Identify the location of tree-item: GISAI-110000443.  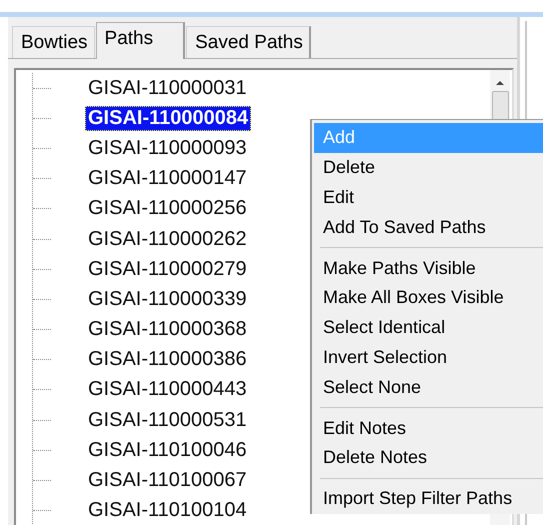
(167, 389).